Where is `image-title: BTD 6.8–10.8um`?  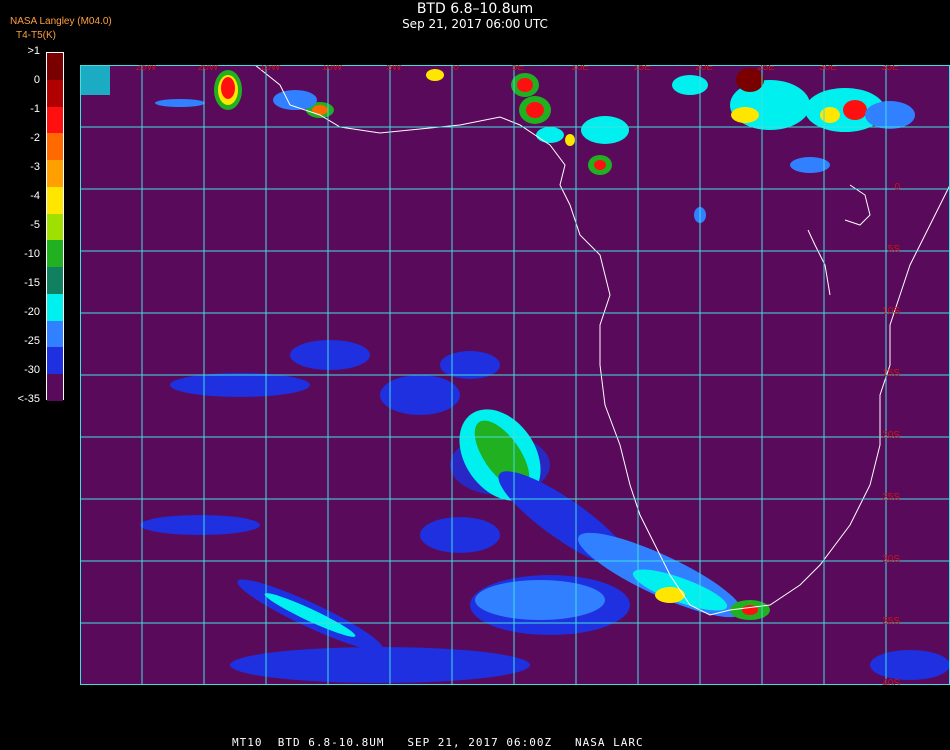
image-title: BTD 6.8–10.8um is located at coordinates (475, 9).